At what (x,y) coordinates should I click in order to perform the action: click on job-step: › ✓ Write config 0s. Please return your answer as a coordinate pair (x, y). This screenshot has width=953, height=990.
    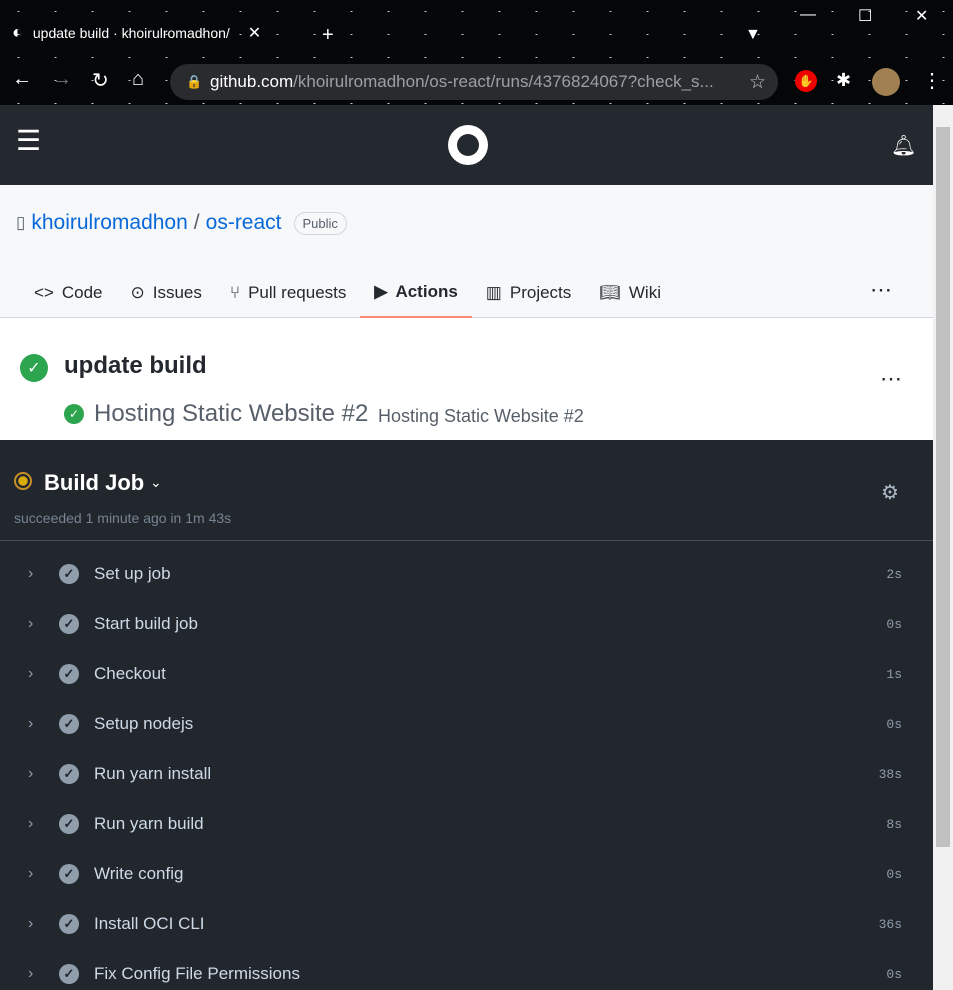
    Looking at the image, I should click on (466, 874).